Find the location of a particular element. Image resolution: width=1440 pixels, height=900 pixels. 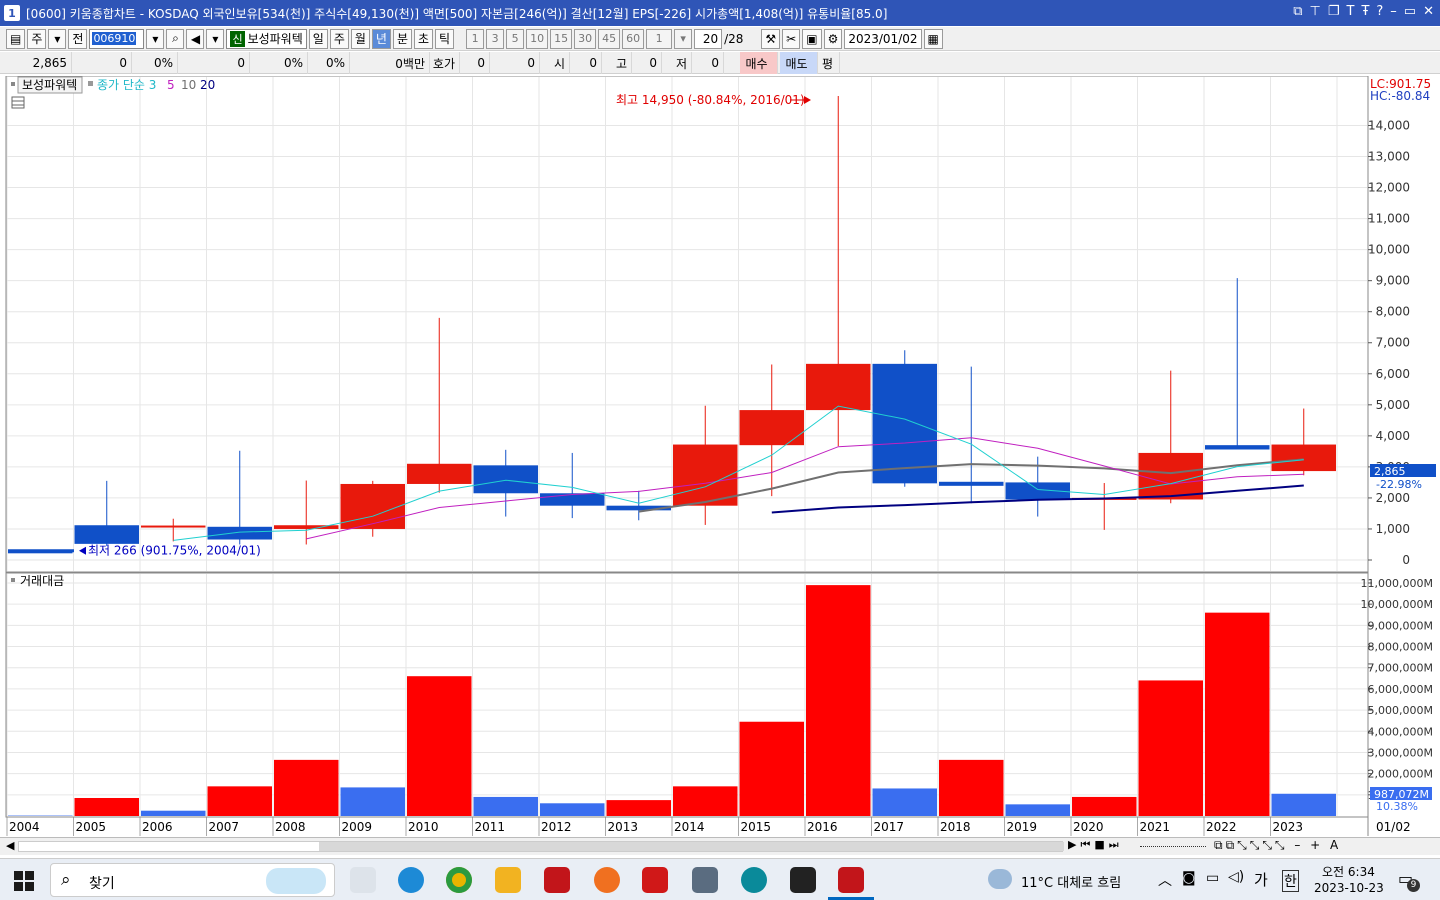

scroll-left-icon: ◀ is located at coordinates (10, 845).